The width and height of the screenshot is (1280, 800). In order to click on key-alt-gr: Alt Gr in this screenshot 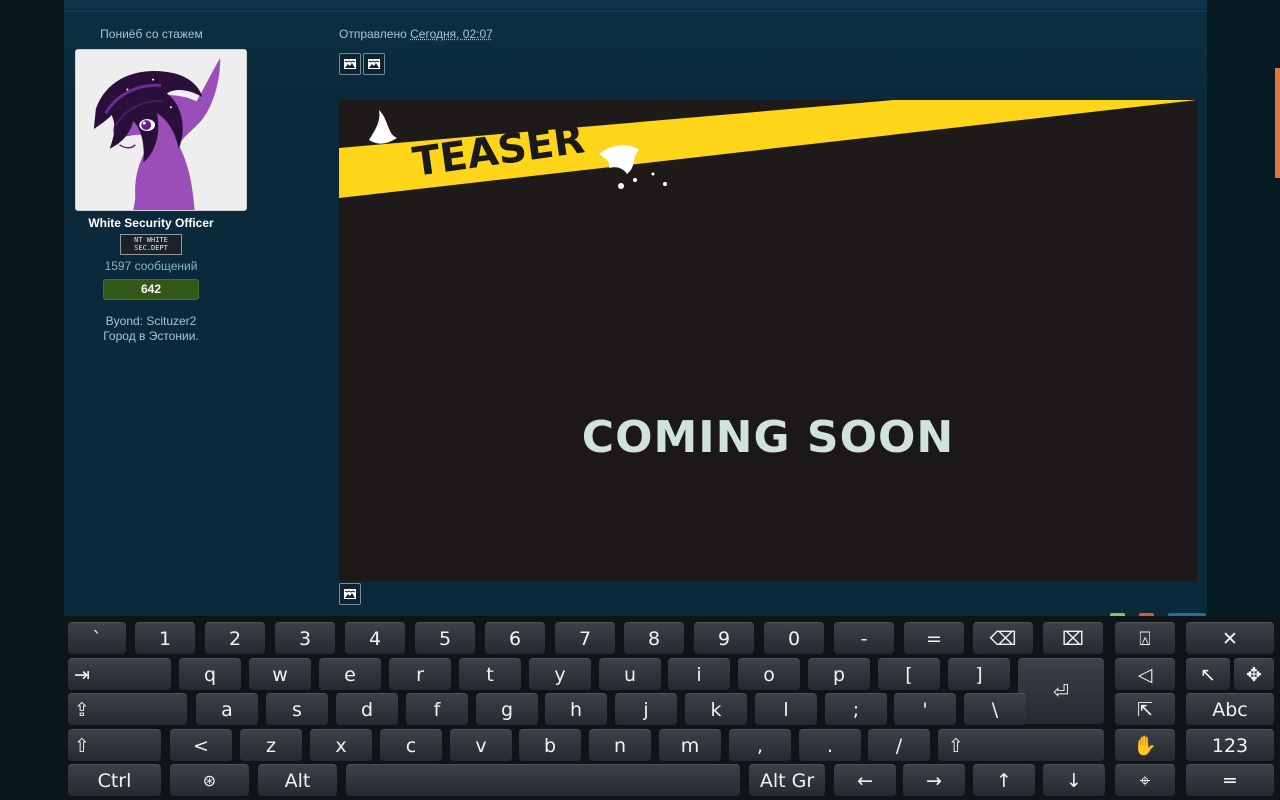, I will do `click(787, 780)`.